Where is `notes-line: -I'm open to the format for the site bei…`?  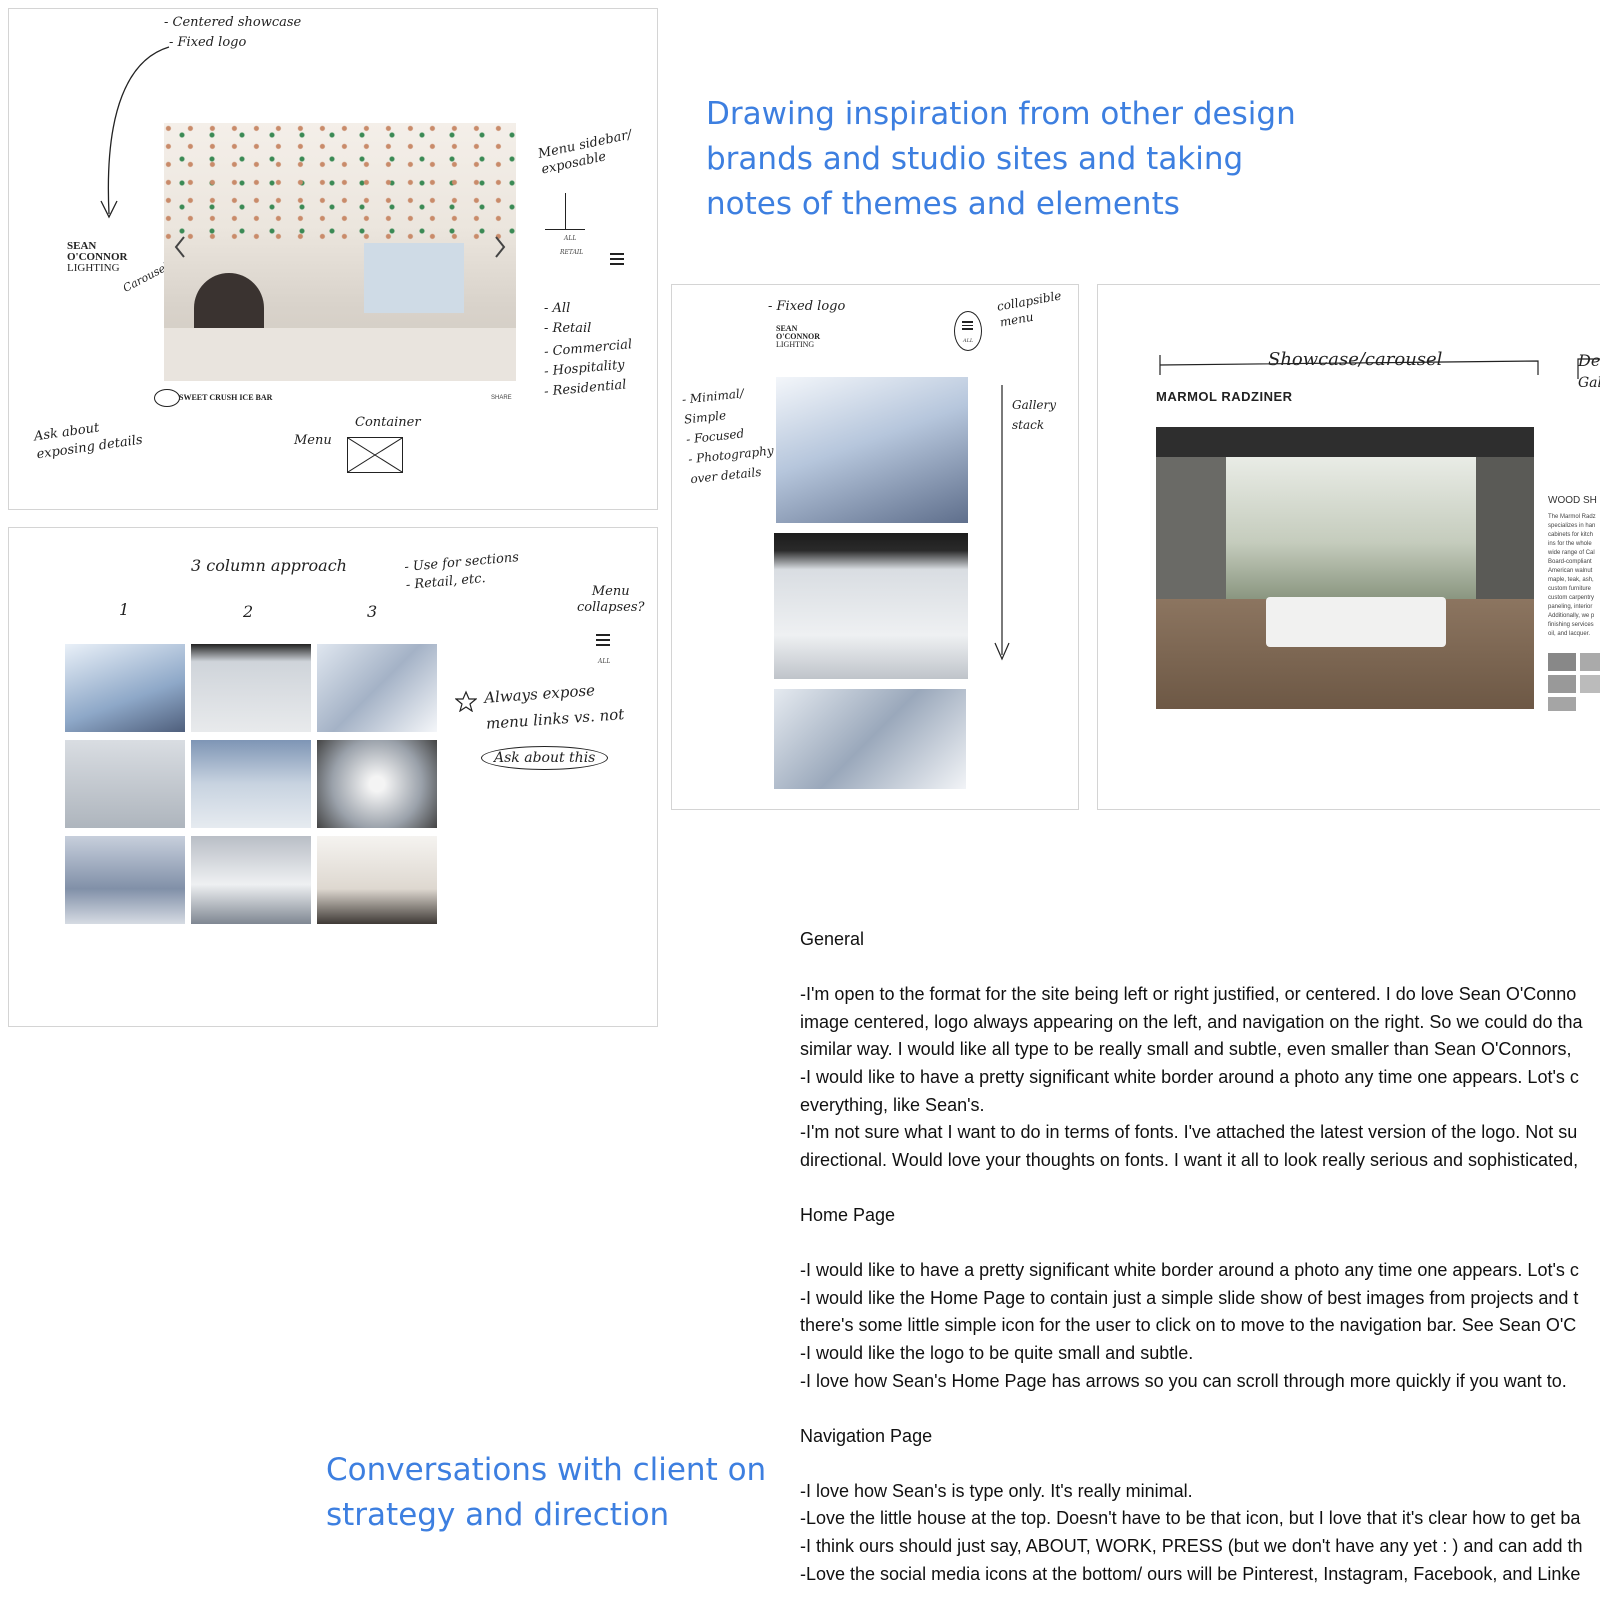
notes-line: -I'm open to the format for the site bei… is located at coordinates (1188, 994).